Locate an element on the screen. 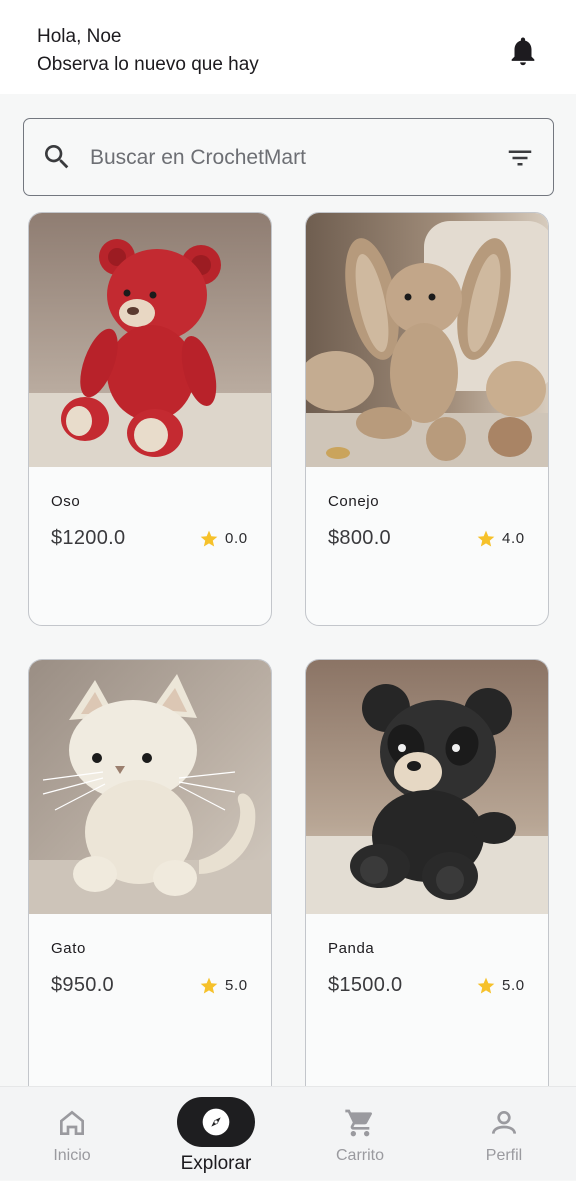  product-image-conejo is located at coordinates (427, 340).